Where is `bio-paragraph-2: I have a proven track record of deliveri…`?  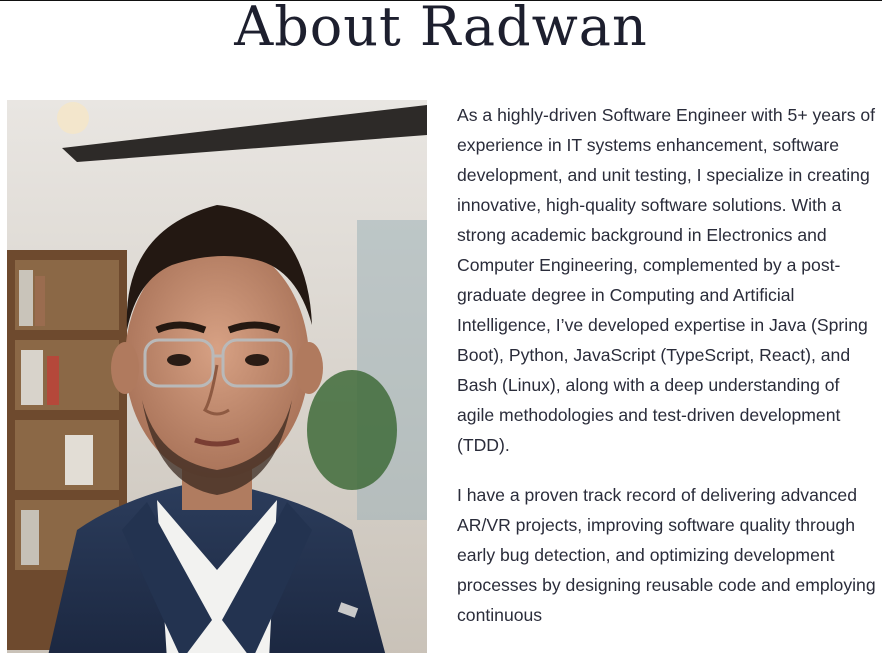
bio-paragraph-2: I have a proven track record of deliveri… is located at coordinates (666, 555).